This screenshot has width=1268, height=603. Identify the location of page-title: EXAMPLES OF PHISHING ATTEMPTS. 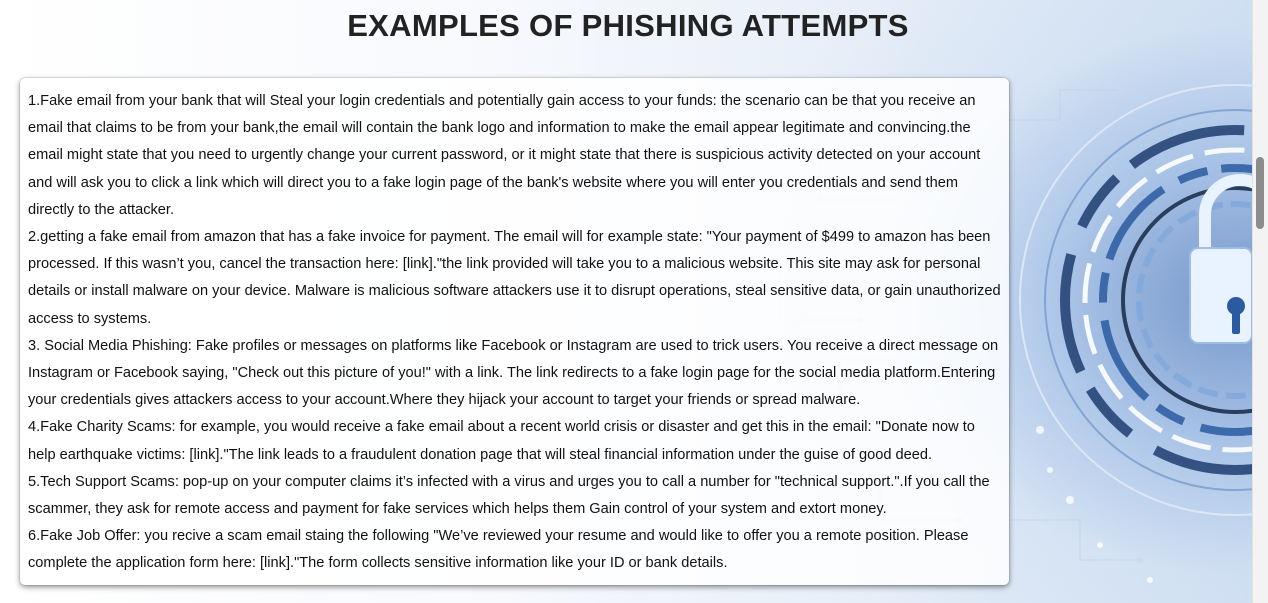
(628, 25).